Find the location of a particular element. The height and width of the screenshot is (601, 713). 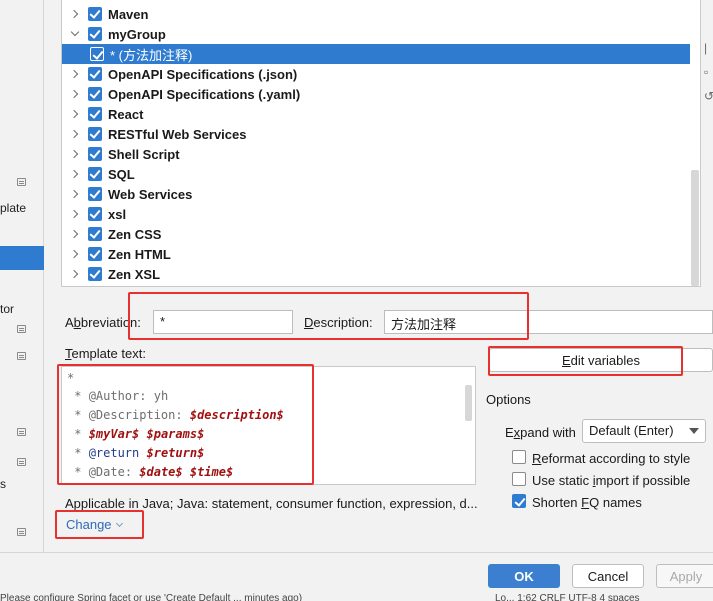

options-heading: Options is located at coordinates (508, 399).